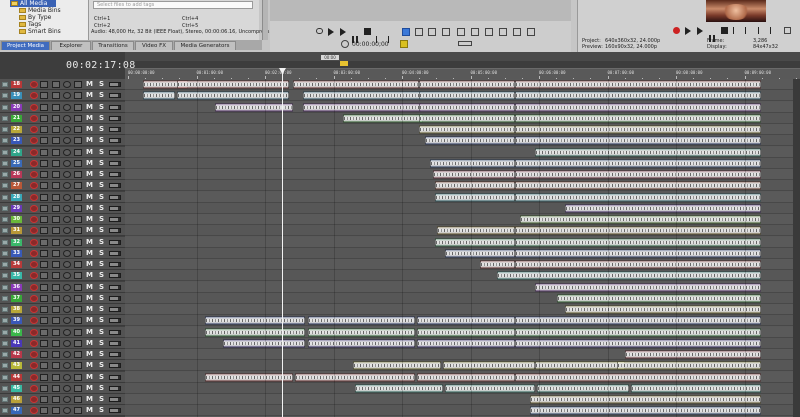 This screenshot has width=800, height=417. I want to click on track-header: 31 M S, so click(62, 231).